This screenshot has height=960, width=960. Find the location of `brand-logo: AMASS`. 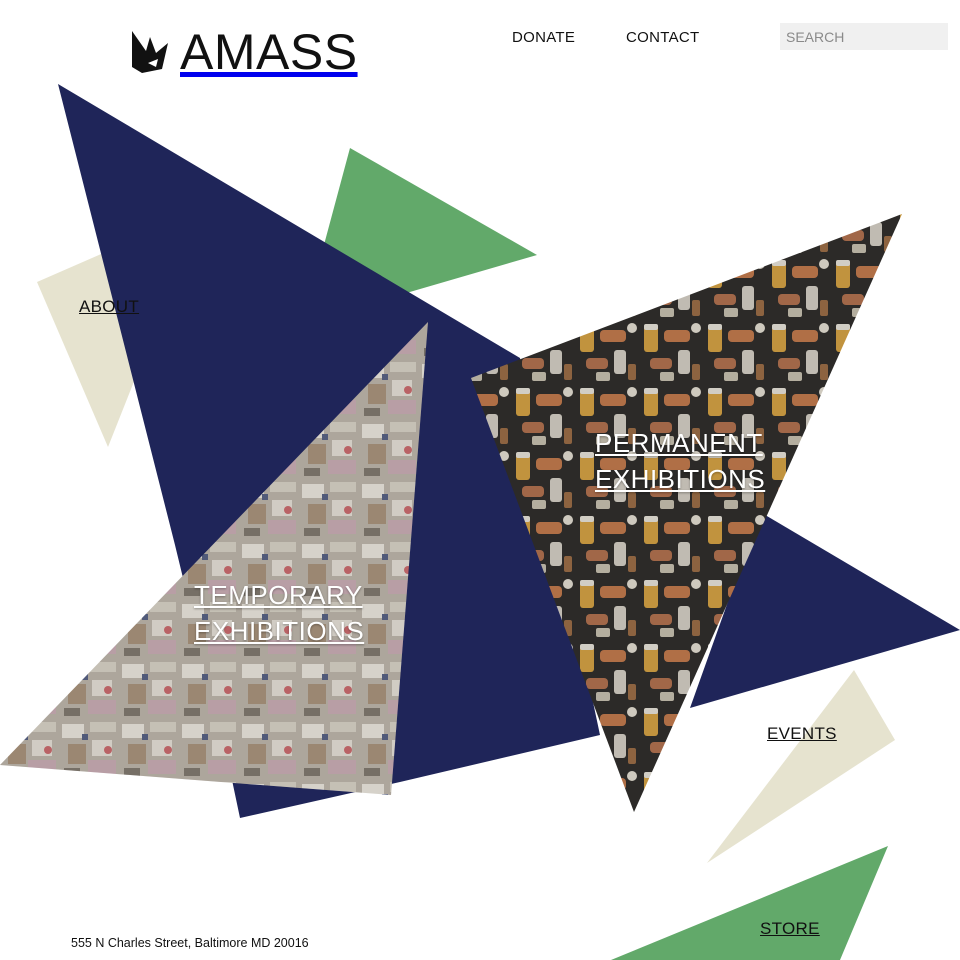

brand-logo: AMASS is located at coordinates (244, 52).